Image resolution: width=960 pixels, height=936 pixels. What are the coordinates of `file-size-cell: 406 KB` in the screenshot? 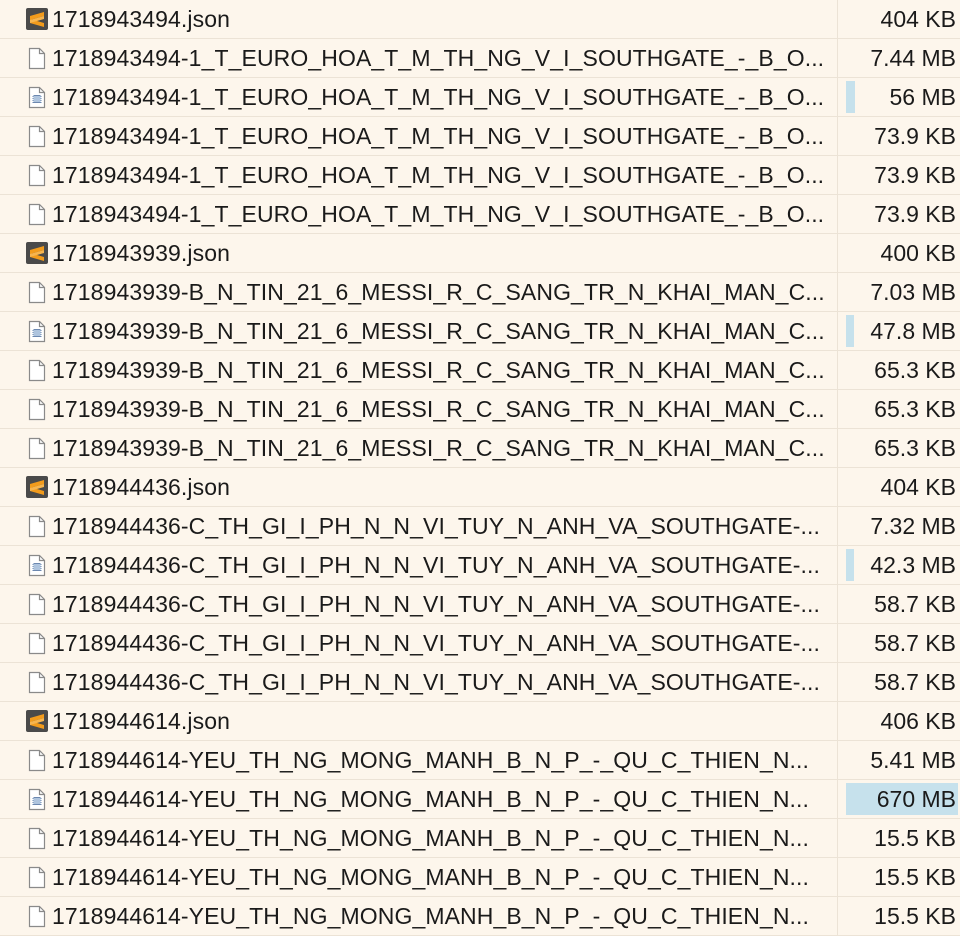 It's located at (899, 721).